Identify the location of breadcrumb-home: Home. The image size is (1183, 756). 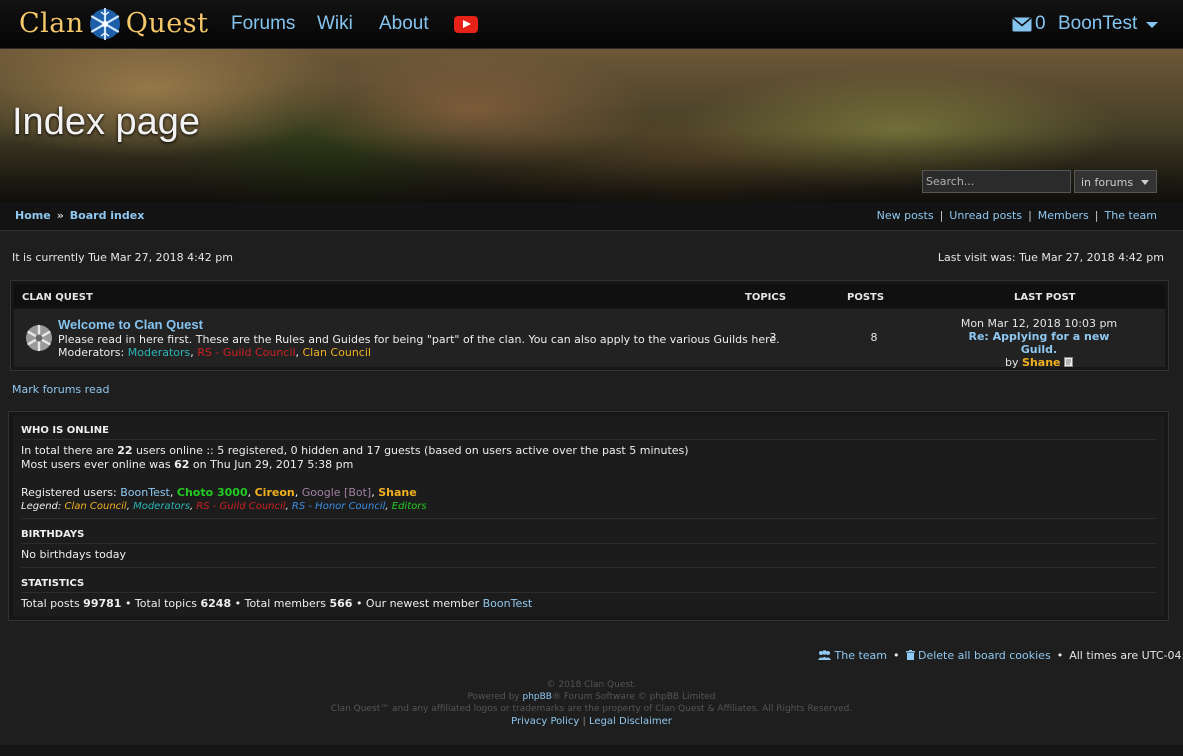
(33, 215).